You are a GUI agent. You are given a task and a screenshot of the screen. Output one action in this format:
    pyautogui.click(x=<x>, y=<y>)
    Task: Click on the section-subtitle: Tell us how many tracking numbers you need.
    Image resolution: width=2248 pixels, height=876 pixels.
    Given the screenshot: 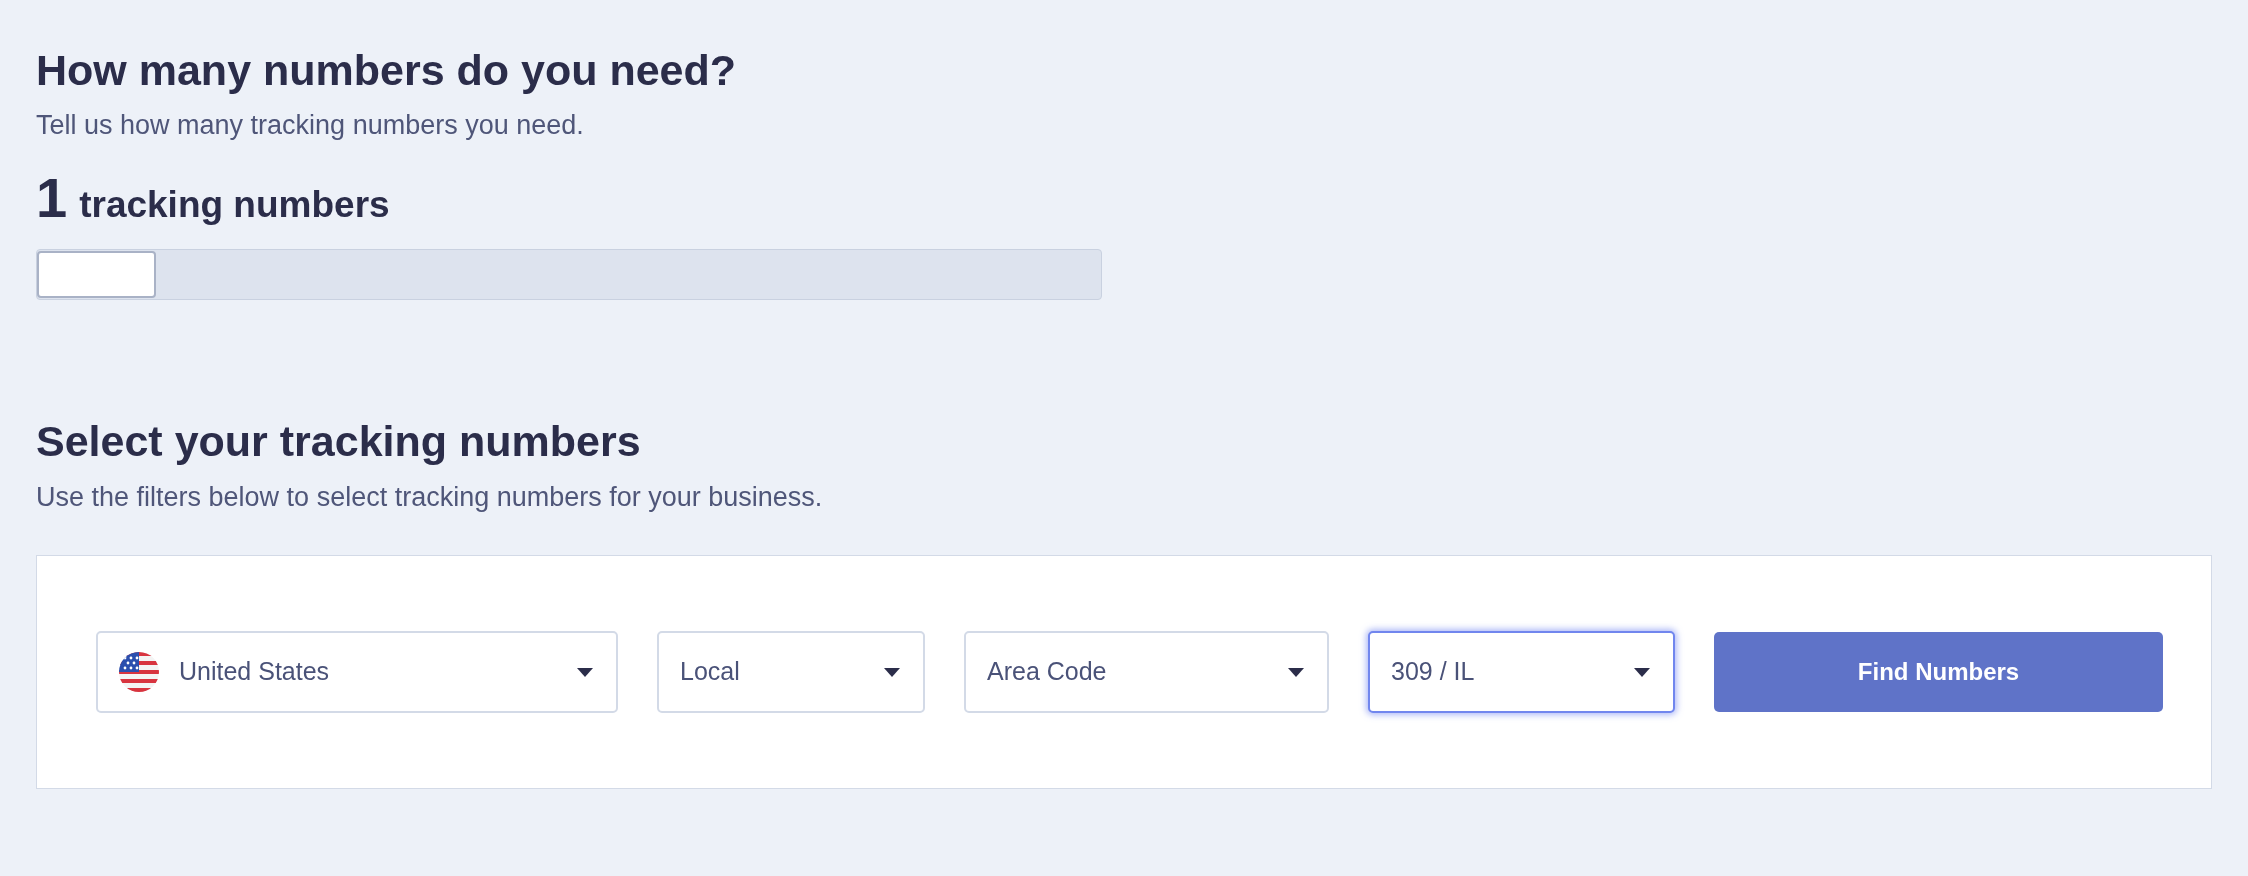 What is the action you would take?
    pyautogui.click(x=310, y=125)
    